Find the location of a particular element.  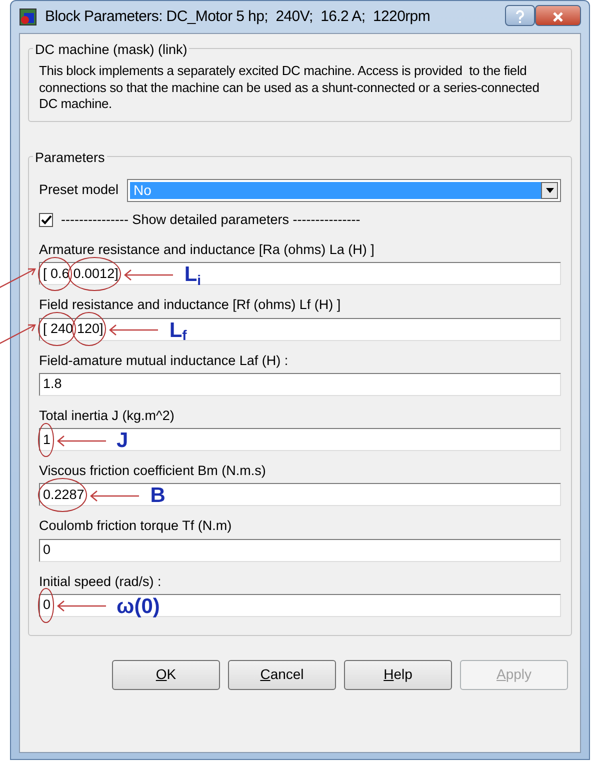

dropdown-value: No is located at coordinates (335, 190).